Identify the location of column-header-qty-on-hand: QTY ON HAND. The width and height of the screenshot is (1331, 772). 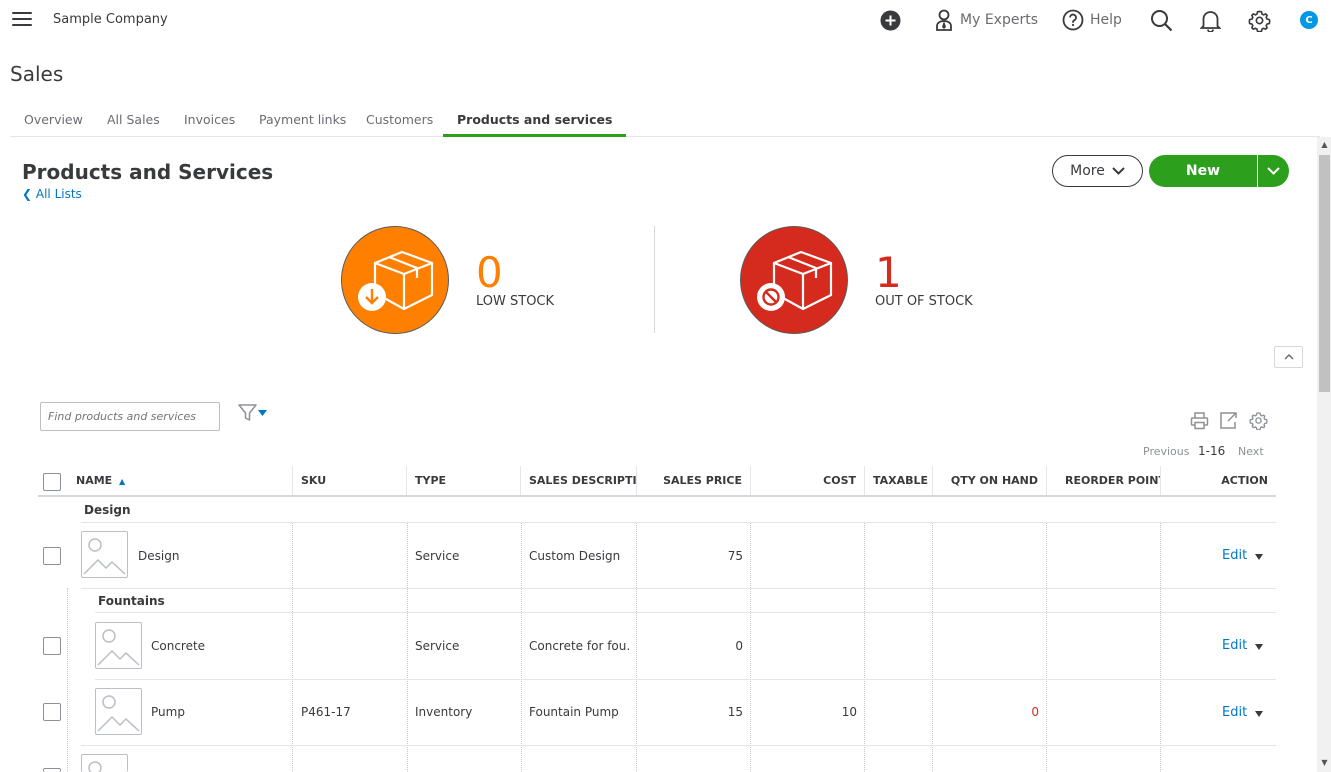
(990, 480).